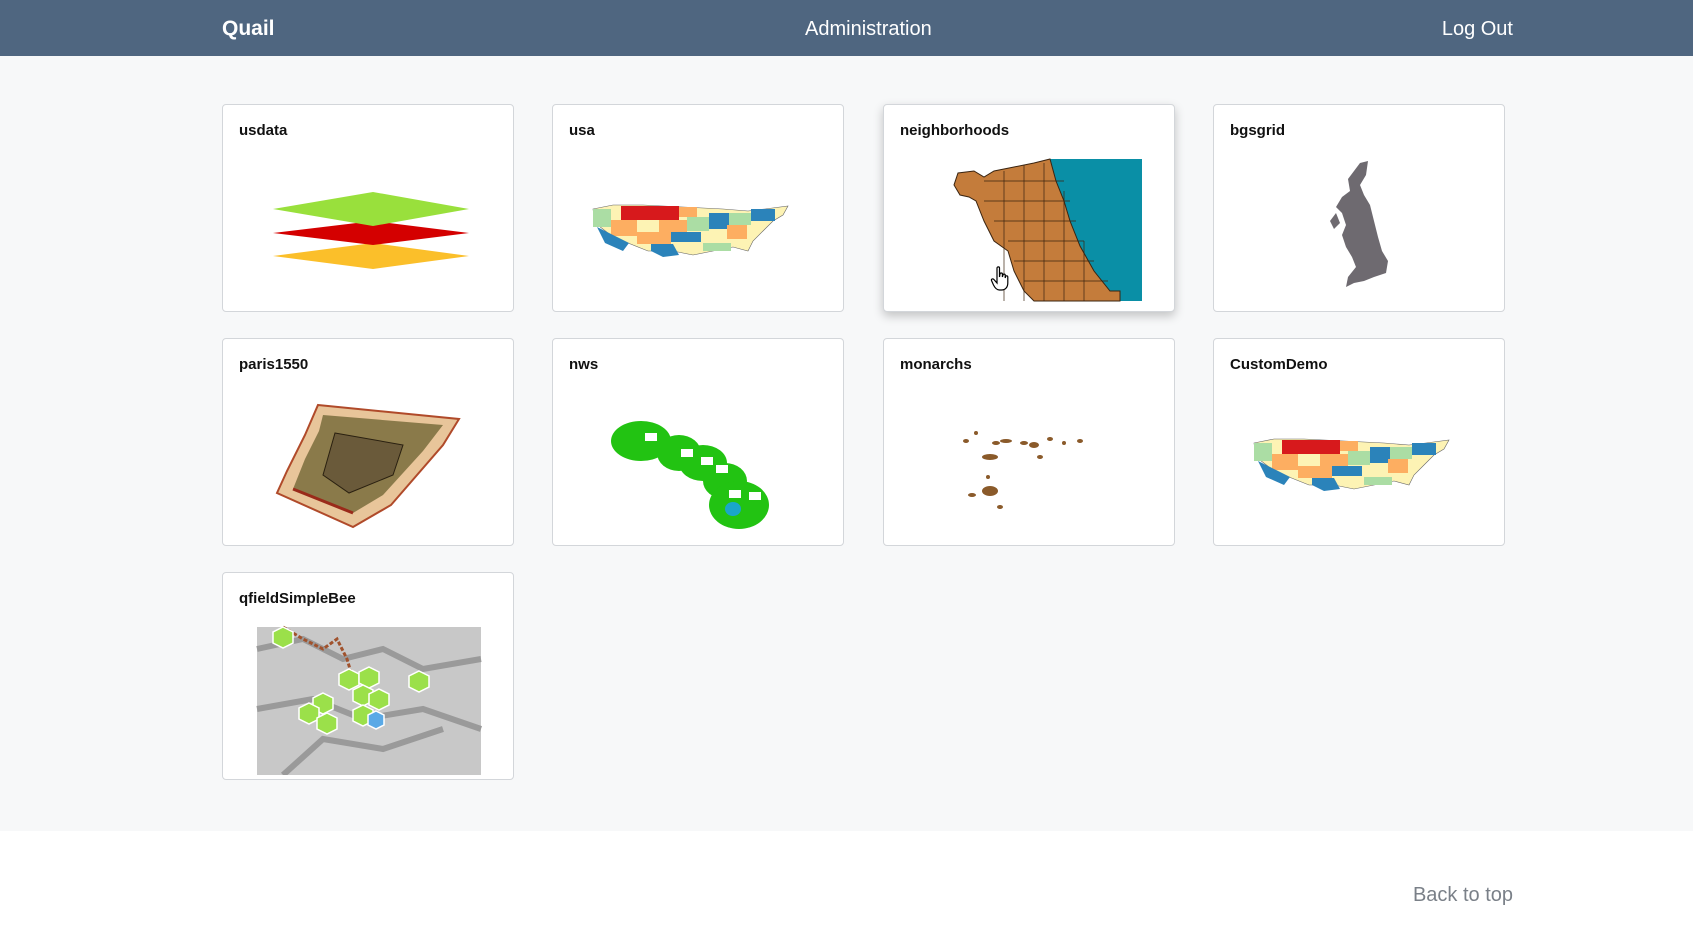 This screenshot has width=1693, height=926. What do you see at coordinates (999, 278) in the screenshot?
I see `hand-cursor-icon` at bounding box center [999, 278].